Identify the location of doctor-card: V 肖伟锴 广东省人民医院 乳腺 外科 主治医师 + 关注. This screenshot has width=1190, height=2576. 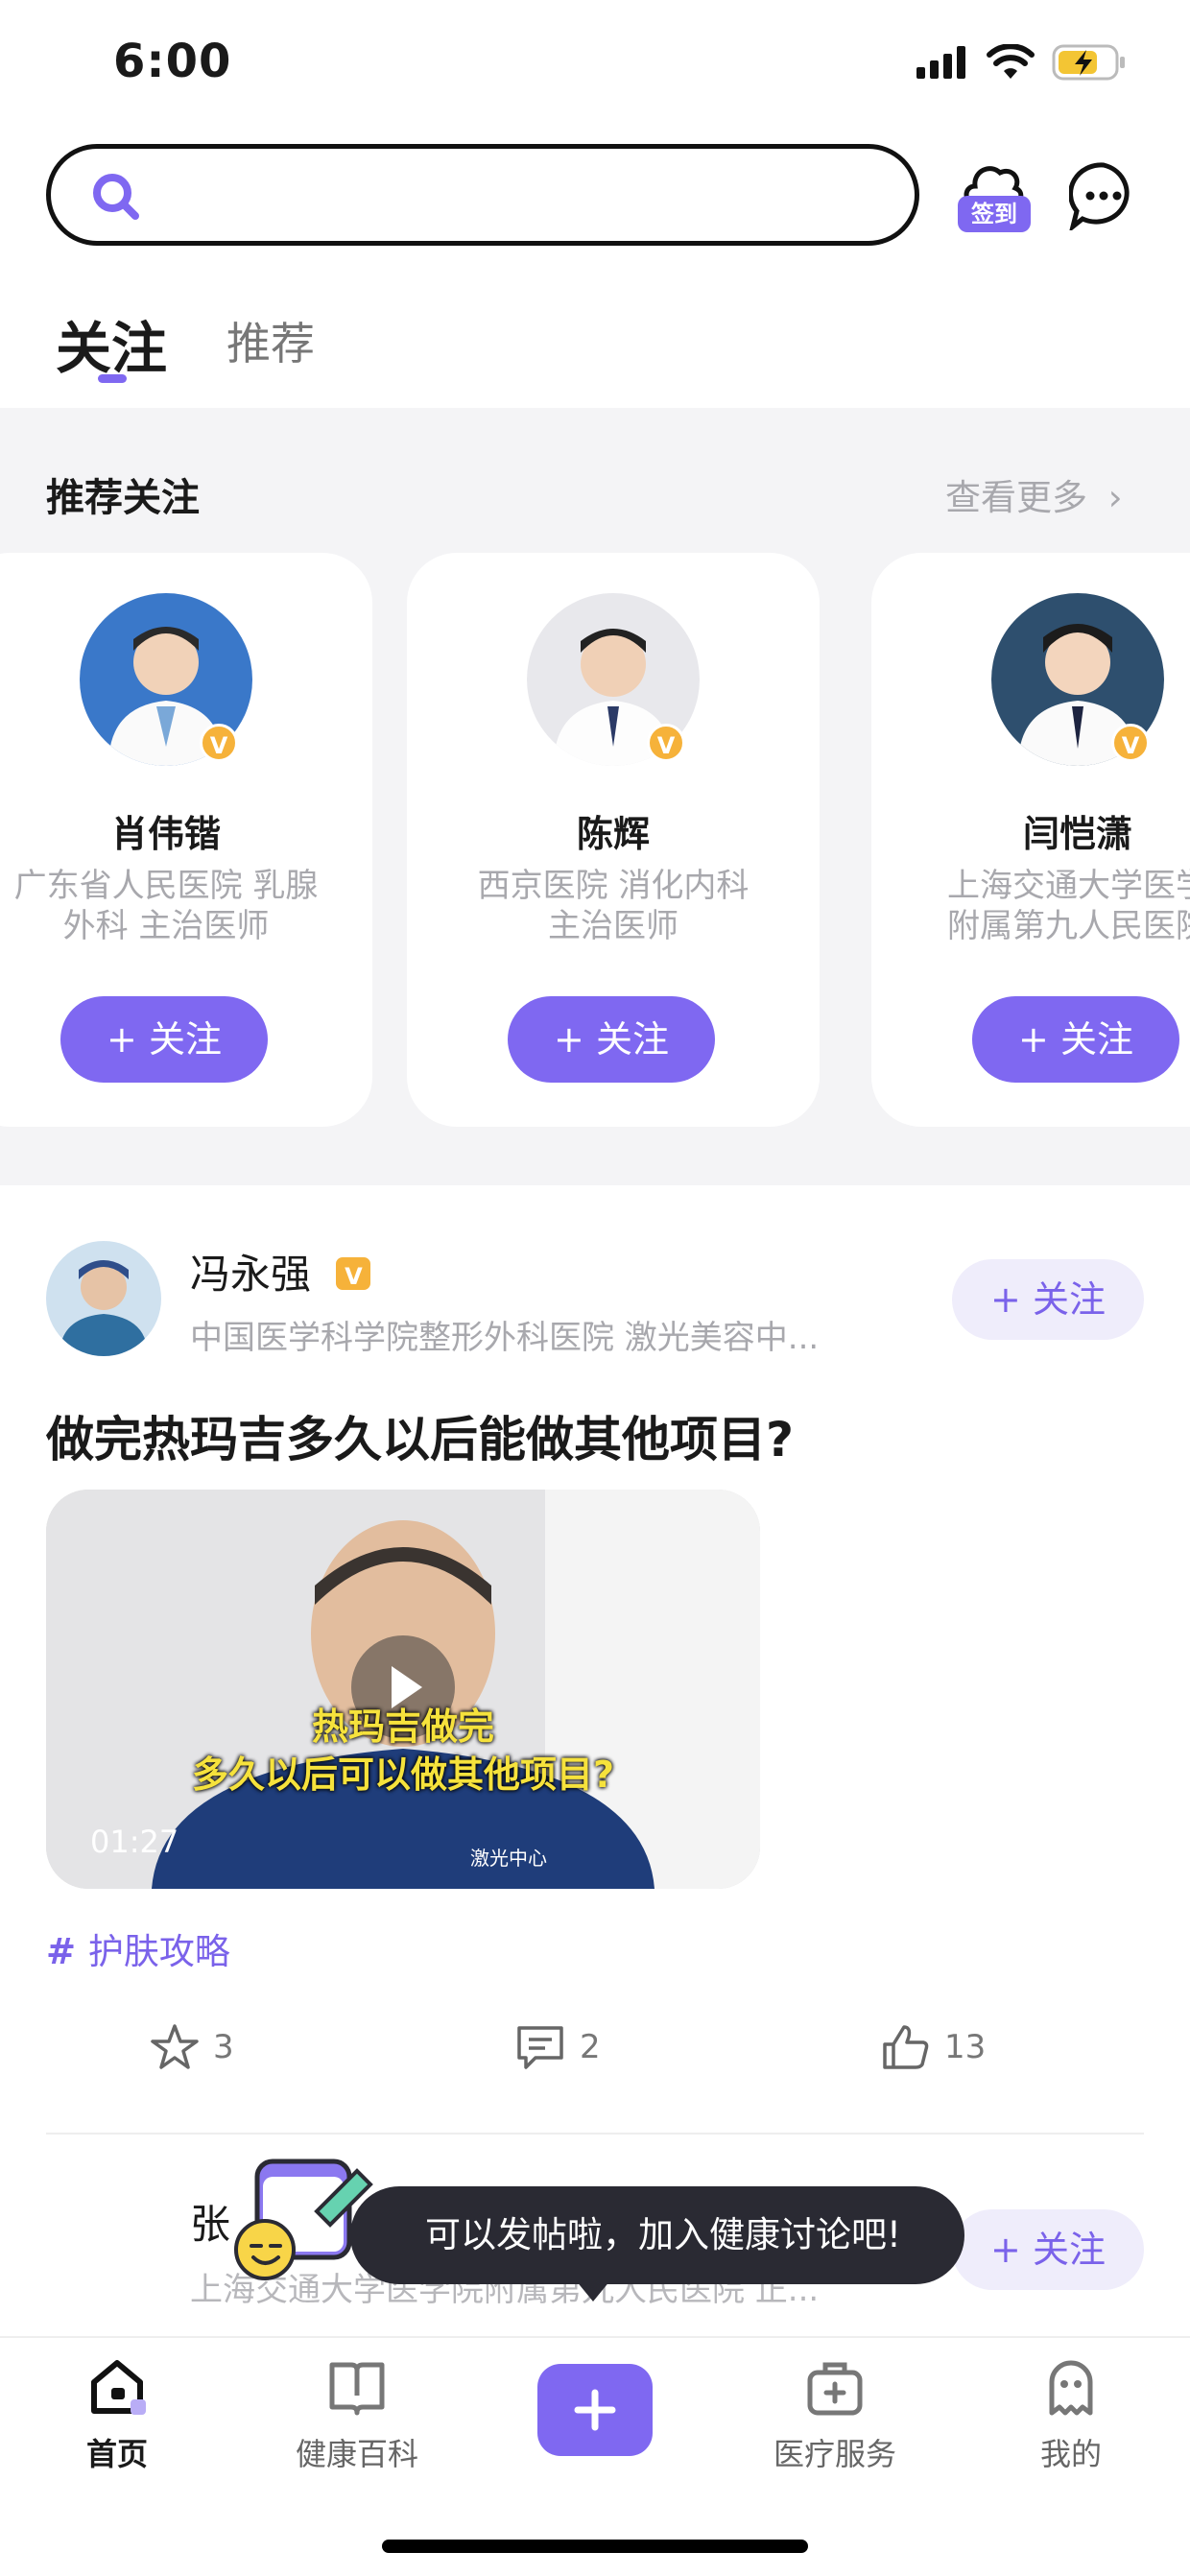
(186, 840).